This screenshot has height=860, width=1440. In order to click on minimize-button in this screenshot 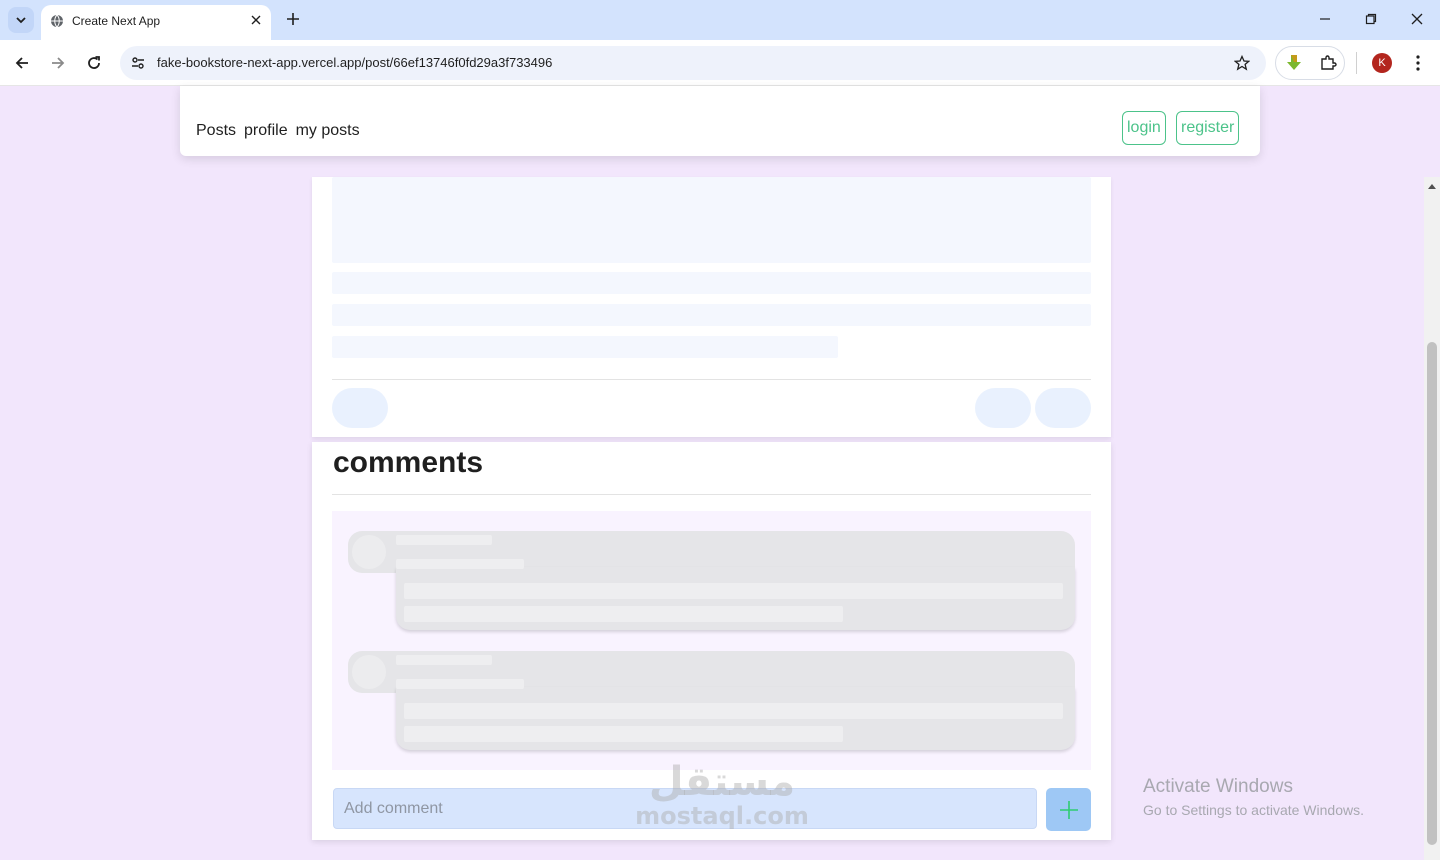, I will do `click(1325, 19)`.